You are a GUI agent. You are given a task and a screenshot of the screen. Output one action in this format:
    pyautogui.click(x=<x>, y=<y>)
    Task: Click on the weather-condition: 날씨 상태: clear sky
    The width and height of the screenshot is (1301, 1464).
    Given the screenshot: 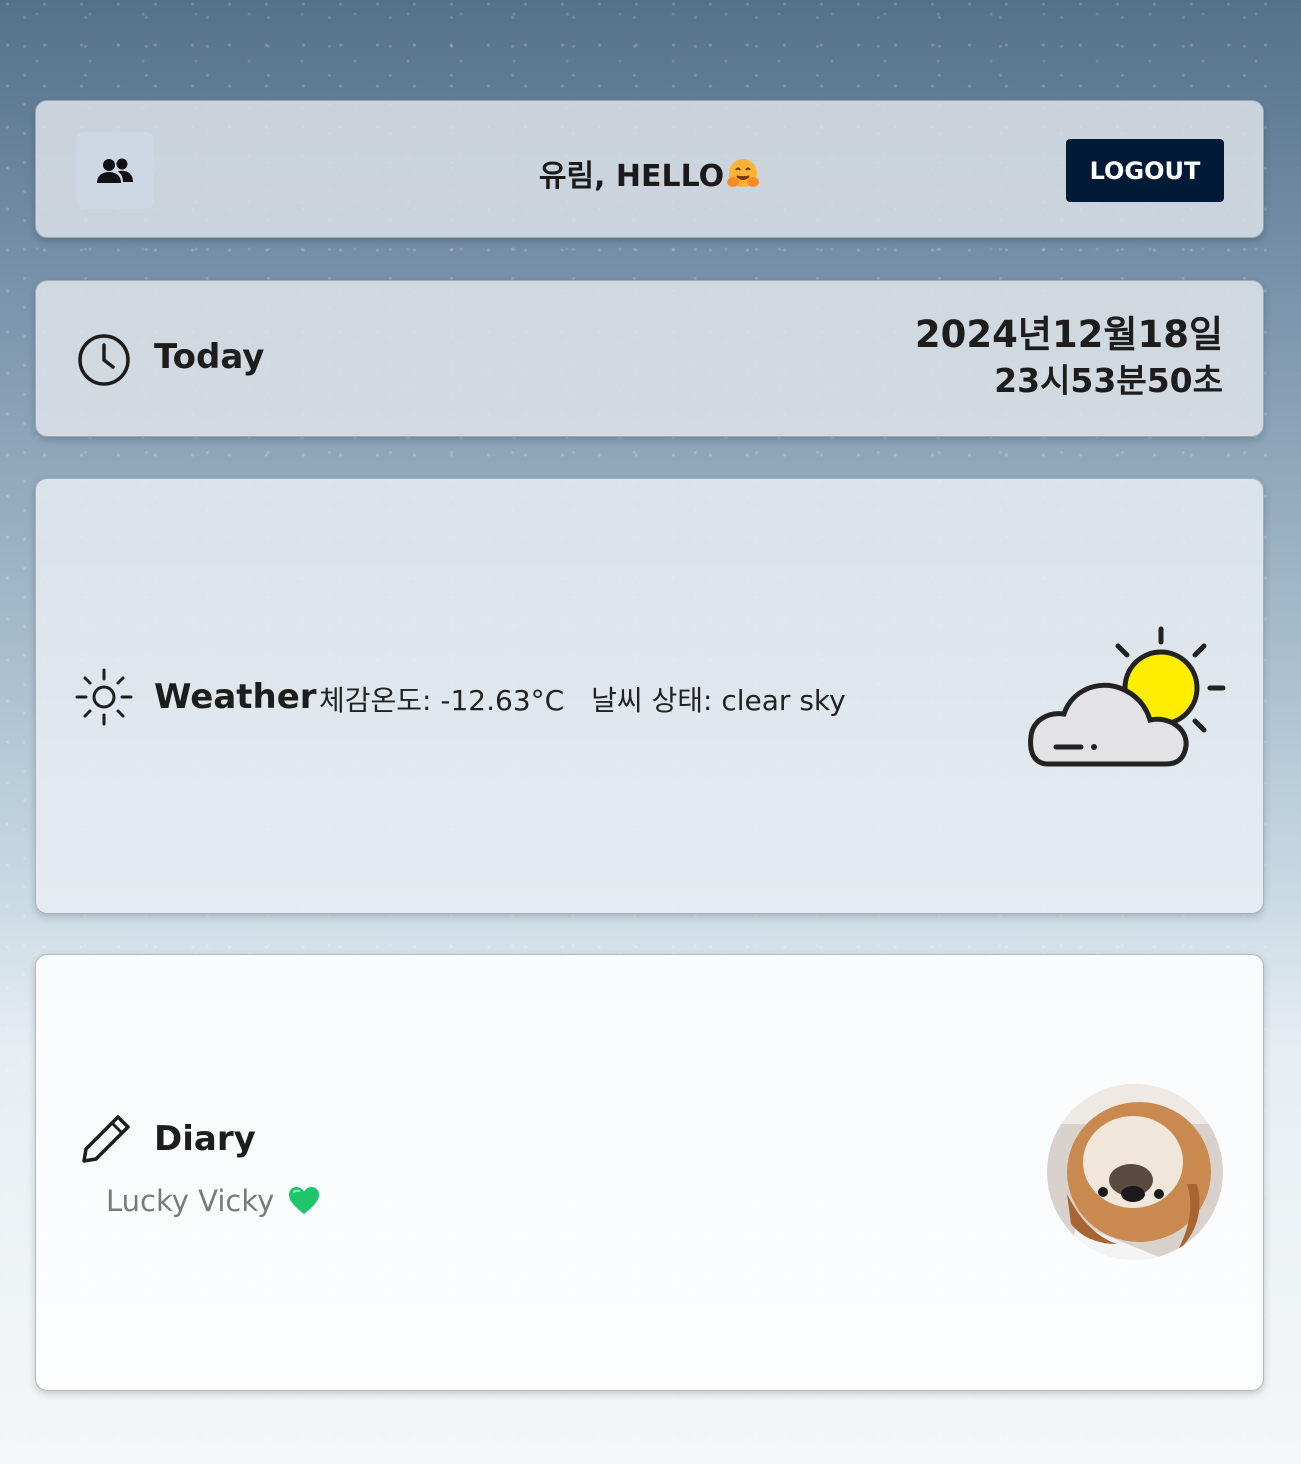 What is the action you would take?
    pyautogui.click(x=718, y=700)
    